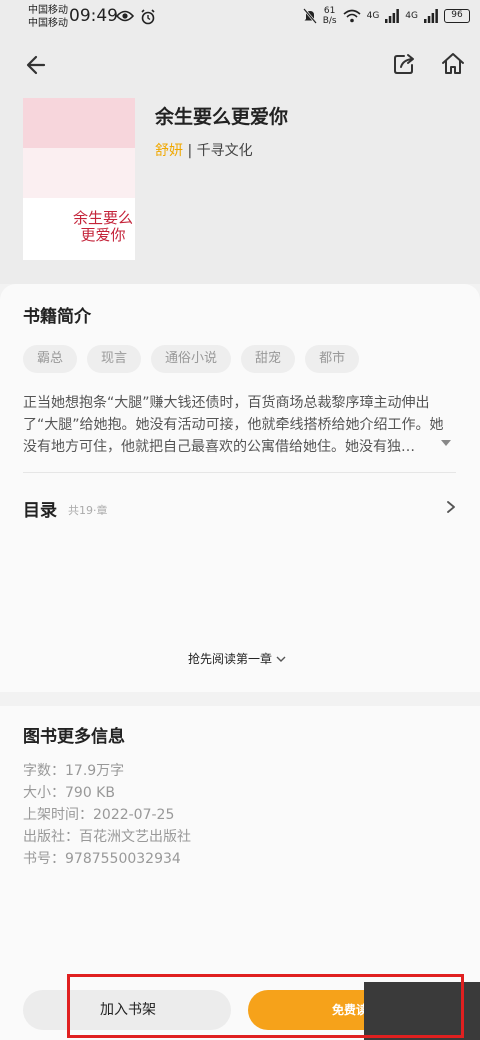  I want to click on share-icon, so click(404, 64).